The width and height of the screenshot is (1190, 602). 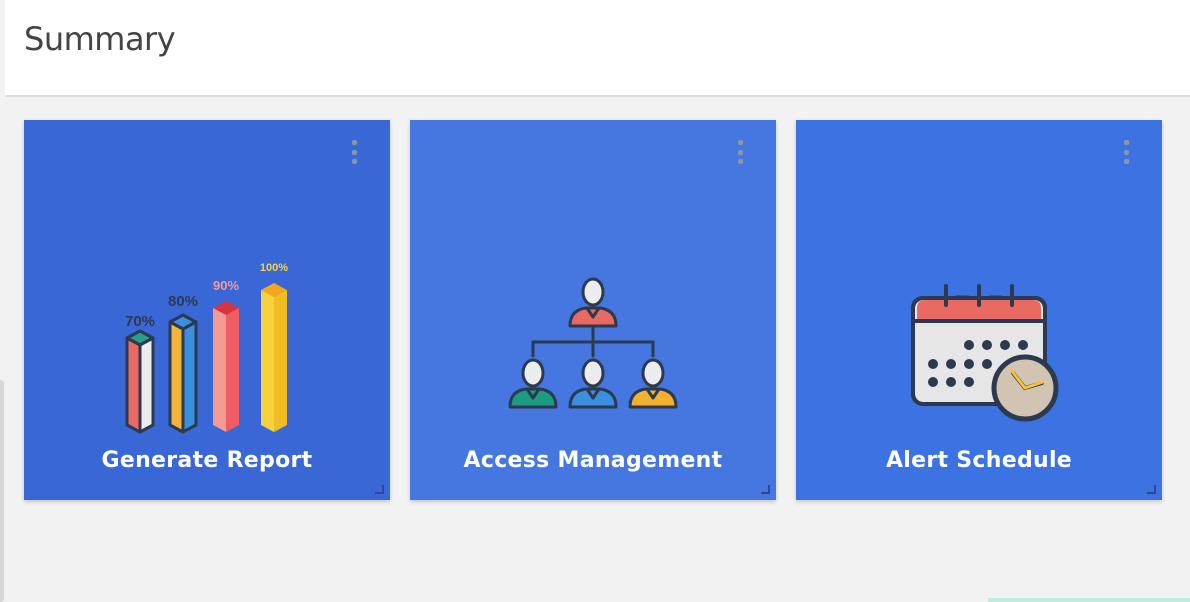 I want to click on sidebar-edge, so click(x=2, y=491).